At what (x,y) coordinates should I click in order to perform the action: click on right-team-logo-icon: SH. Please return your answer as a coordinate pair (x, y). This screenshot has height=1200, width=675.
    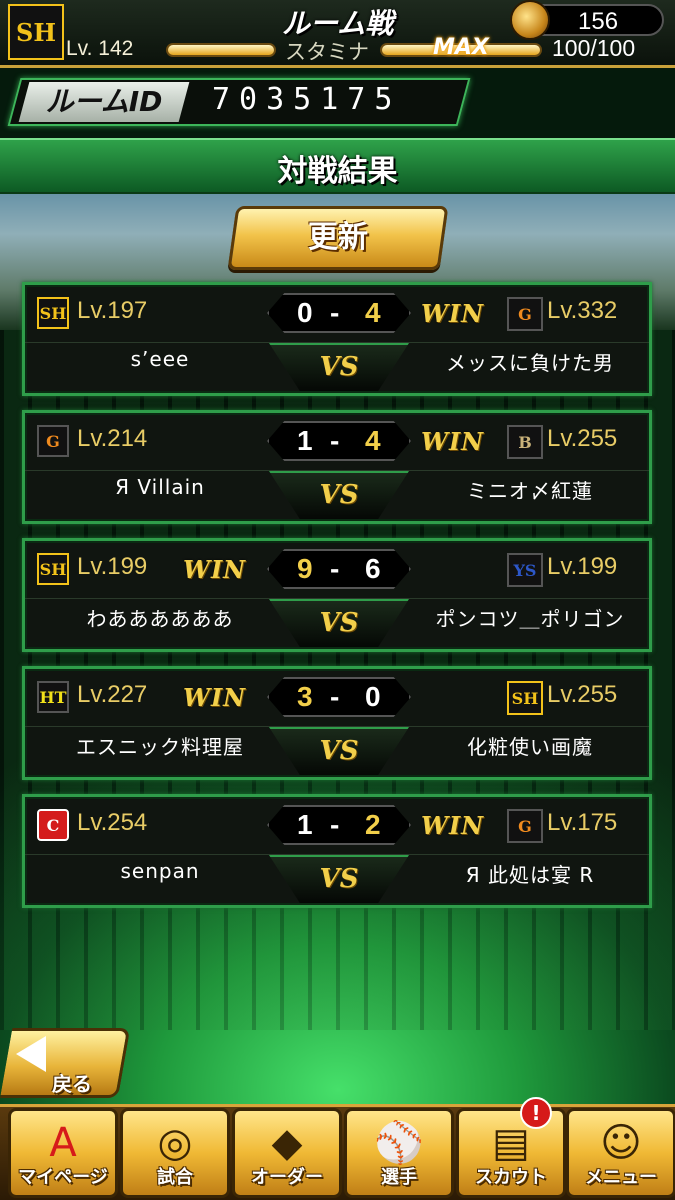
    Looking at the image, I should click on (525, 698).